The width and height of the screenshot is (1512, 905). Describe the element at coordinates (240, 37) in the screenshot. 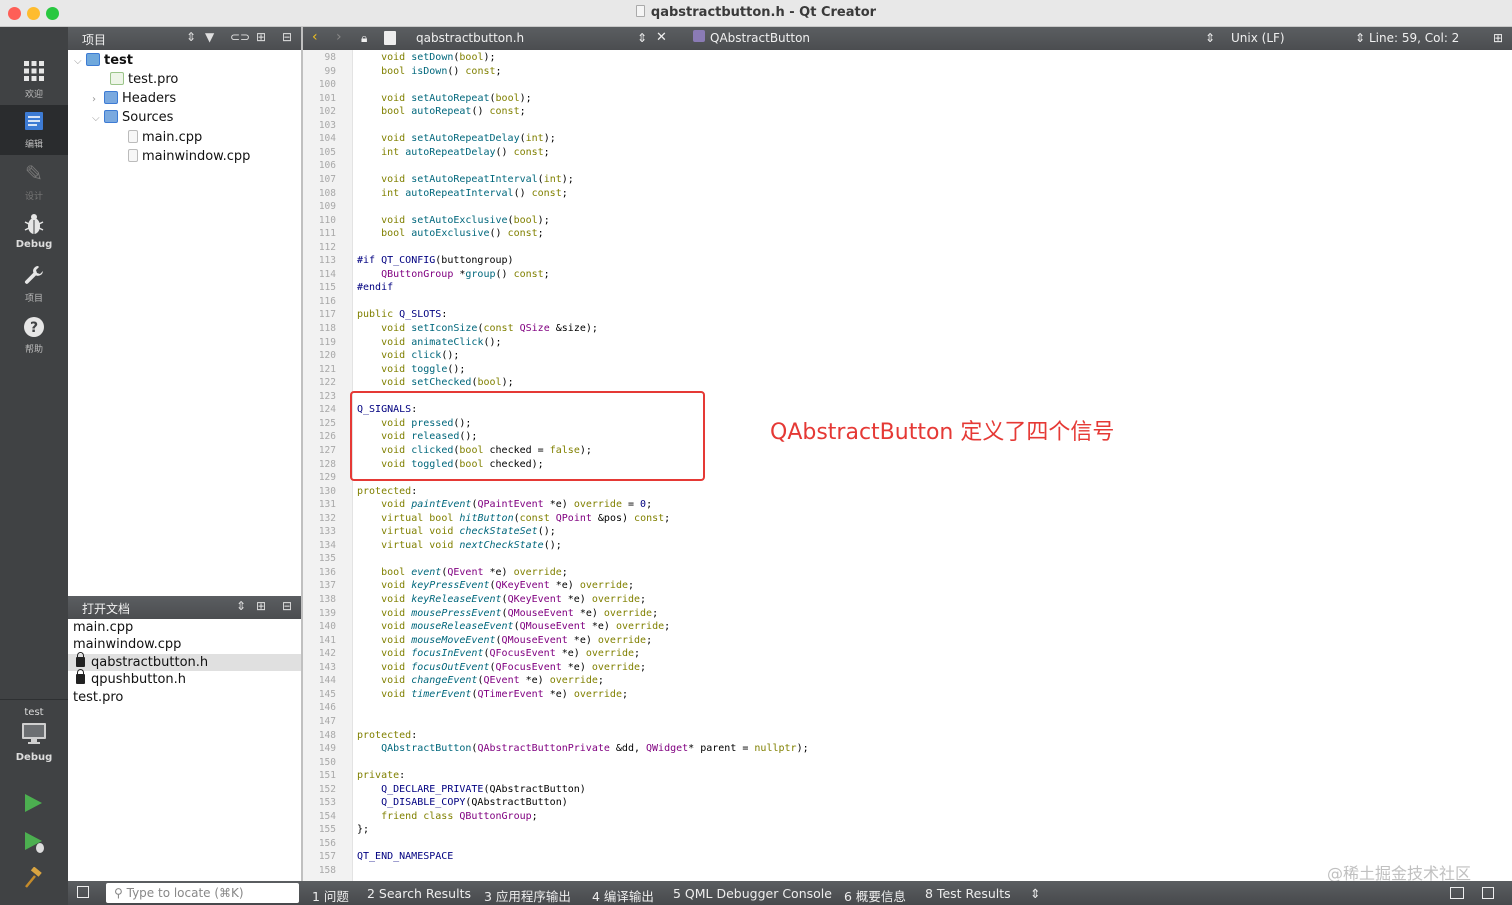

I see `link-icon: ⊂⊃` at that location.